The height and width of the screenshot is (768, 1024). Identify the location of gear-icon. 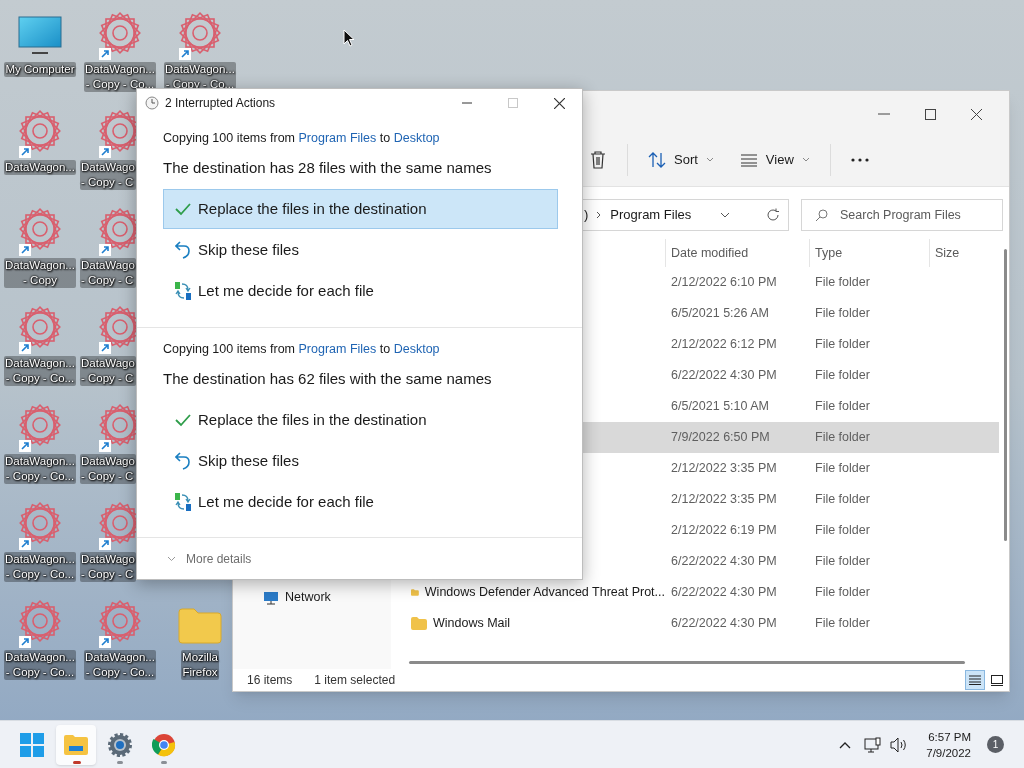
(120, 744).